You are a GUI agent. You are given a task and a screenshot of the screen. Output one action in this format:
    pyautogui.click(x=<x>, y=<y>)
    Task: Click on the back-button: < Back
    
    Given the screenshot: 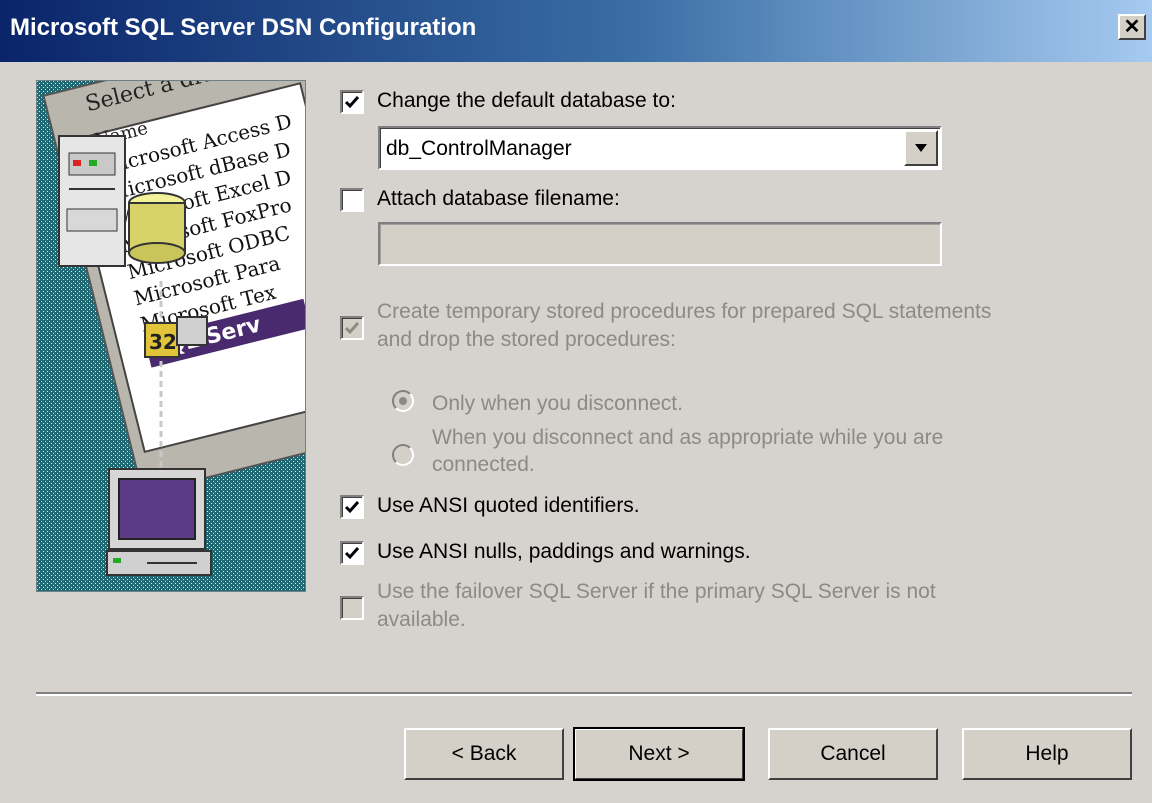 What is the action you would take?
    pyautogui.click(x=484, y=754)
    